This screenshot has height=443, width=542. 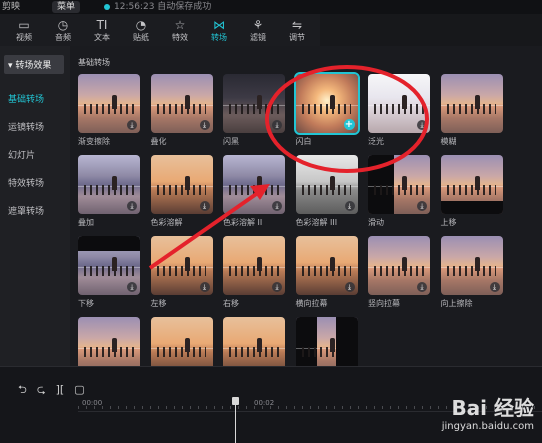 I want to click on watermark-url: jingyan.baidu.com, so click(x=487, y=426).